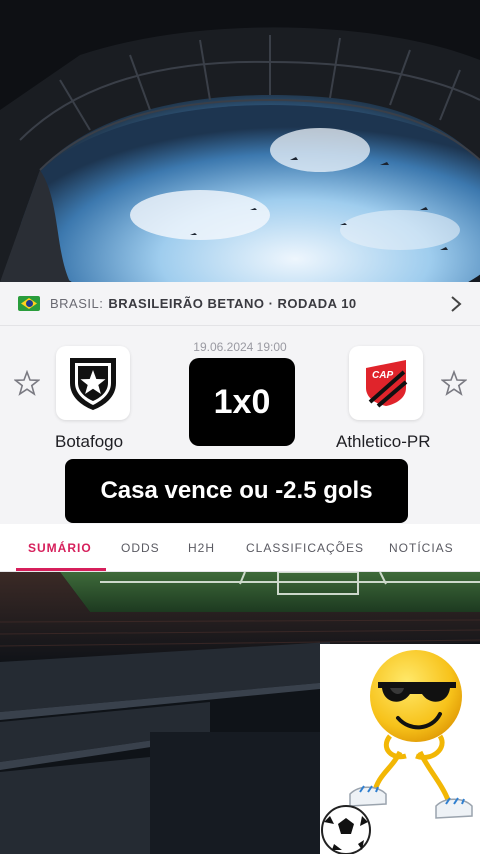  What do you see at coordinates (240, 548) in the screenshot?
I see `match-tabs: SUMÁRIO ODDS H2H CLASSIFICAÇÕES NOTÍCIAS` at bounding box center [240, 548].